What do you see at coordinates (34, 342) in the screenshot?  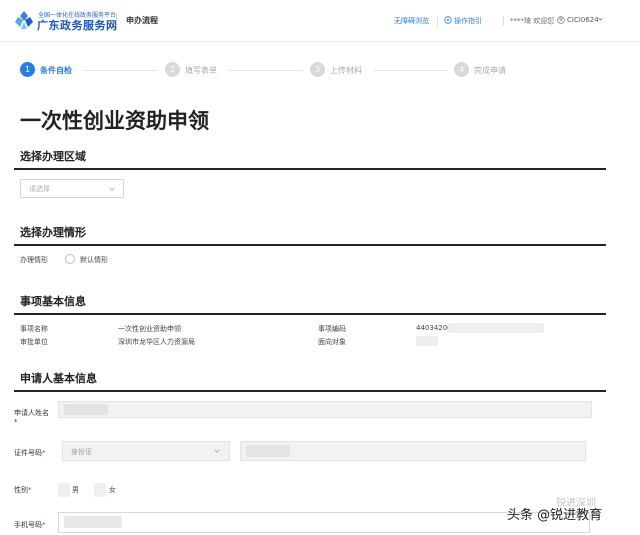 I see `approval-unit-label: 审批单位` at bounding box center [34, 342].